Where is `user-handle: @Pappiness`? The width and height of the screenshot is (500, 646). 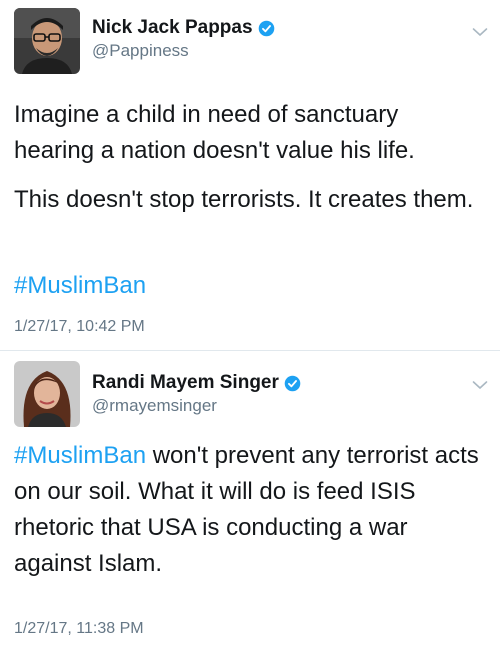
user-handle: @Pappiness is located at coordinates (140, 51).